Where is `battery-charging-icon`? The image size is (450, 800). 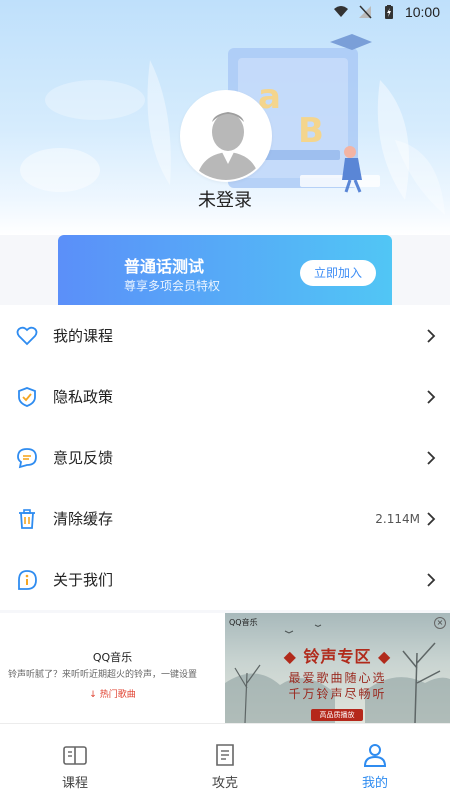
battery-charging-icon is located at coordinates (388, 12).